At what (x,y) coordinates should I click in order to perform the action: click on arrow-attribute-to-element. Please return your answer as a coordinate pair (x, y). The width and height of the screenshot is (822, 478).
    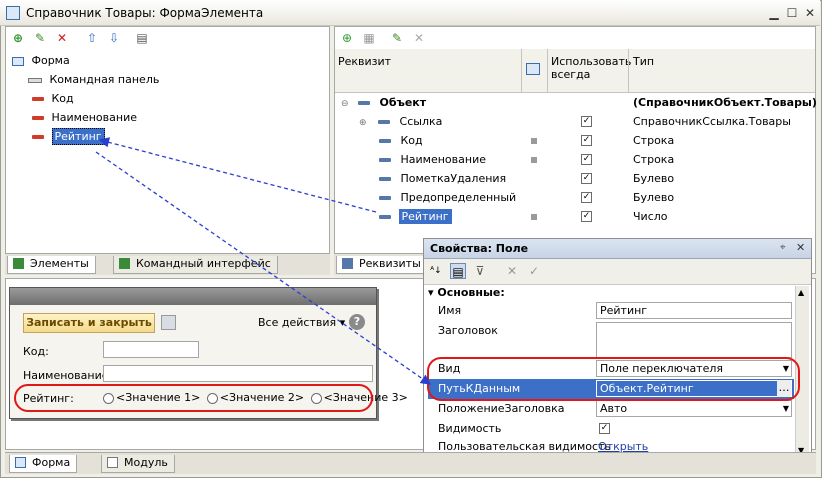
    Looking at the image, I should click on (237, 175).